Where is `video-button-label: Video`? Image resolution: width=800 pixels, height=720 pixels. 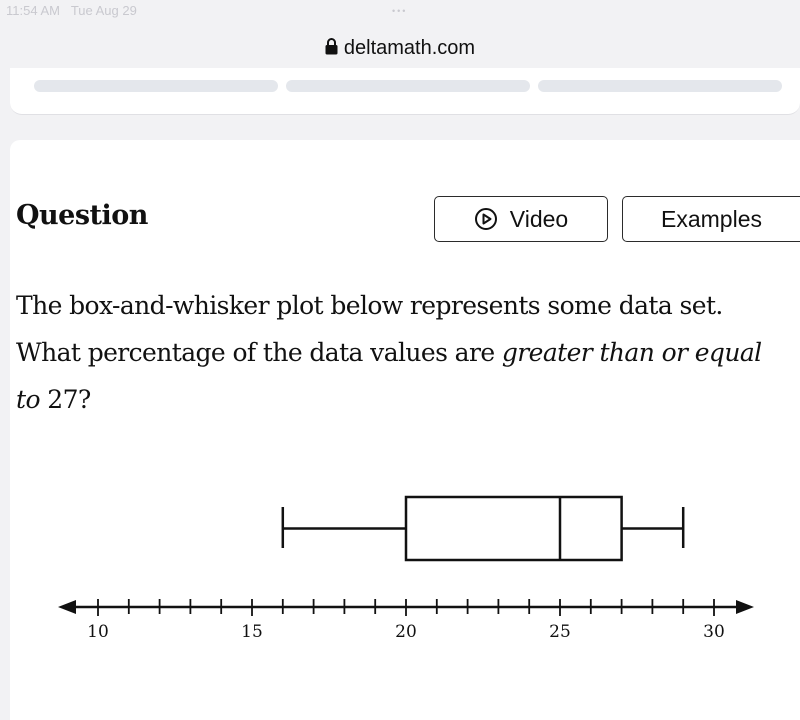
video-button-label: Video is located at coordinates (539, 218).